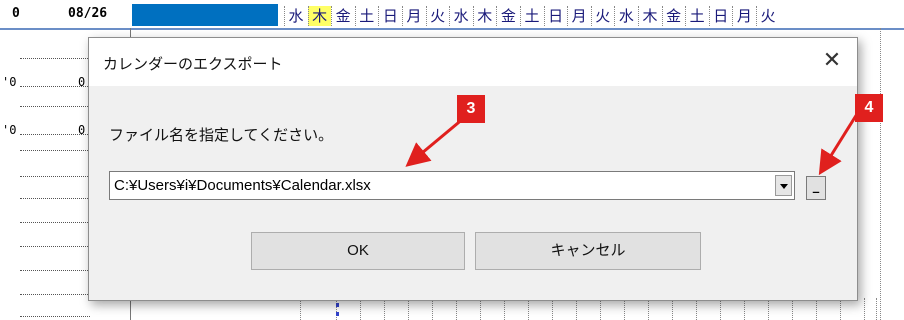 This screenshot has height=320, width=904. I want to click on callout-badge-3: 3, so click(471, 109).